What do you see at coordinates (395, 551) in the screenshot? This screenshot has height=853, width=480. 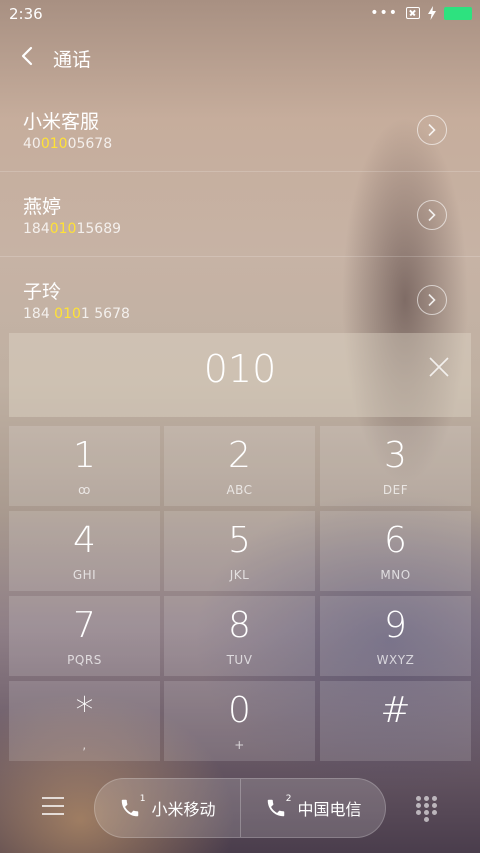 I see `key-6: 6 MNO` at bounding box center [395, 551].